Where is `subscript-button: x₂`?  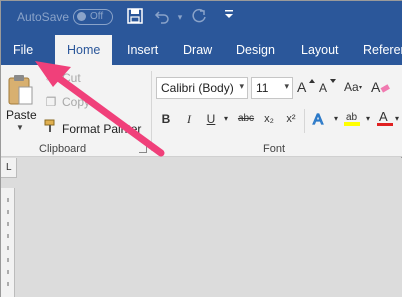 subscript-button: x₂ is located at coordinates (269, 119).